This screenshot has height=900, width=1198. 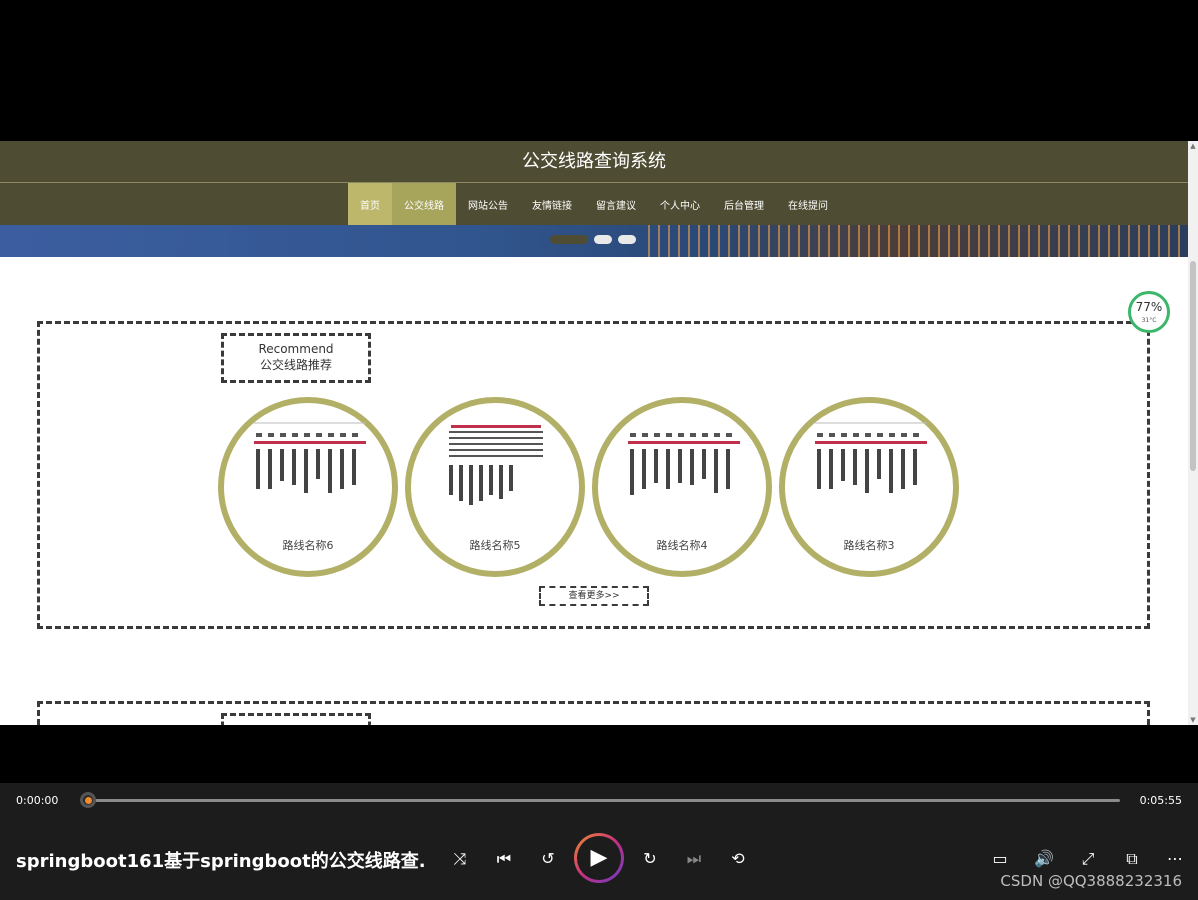 I want to click on second-section-heading, so click(x=296, y=719).